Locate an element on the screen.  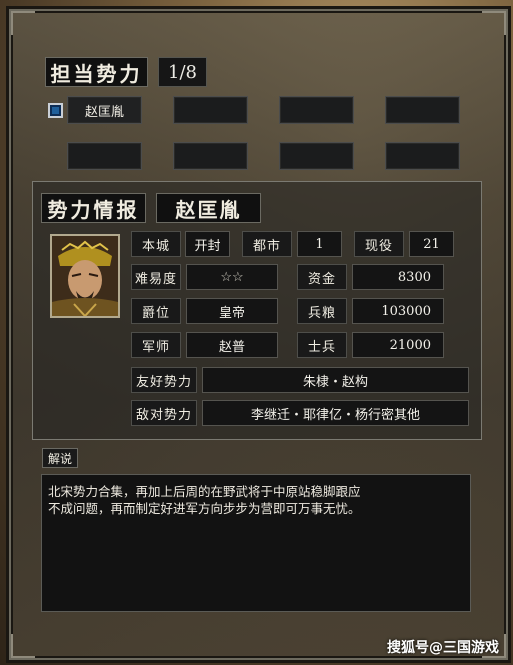
rank-value: 皇帝 is located at coordinates (232, 311).